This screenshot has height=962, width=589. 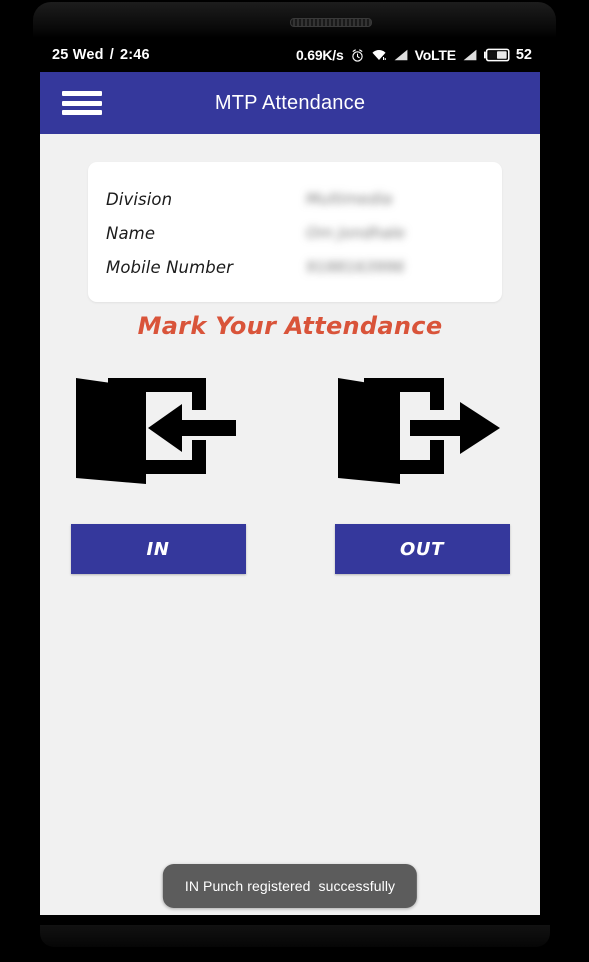 What do you see at coordinates (295, 936) in the screenshot?
I see `device-bottom-bezel` at bounding box center [295, 936].